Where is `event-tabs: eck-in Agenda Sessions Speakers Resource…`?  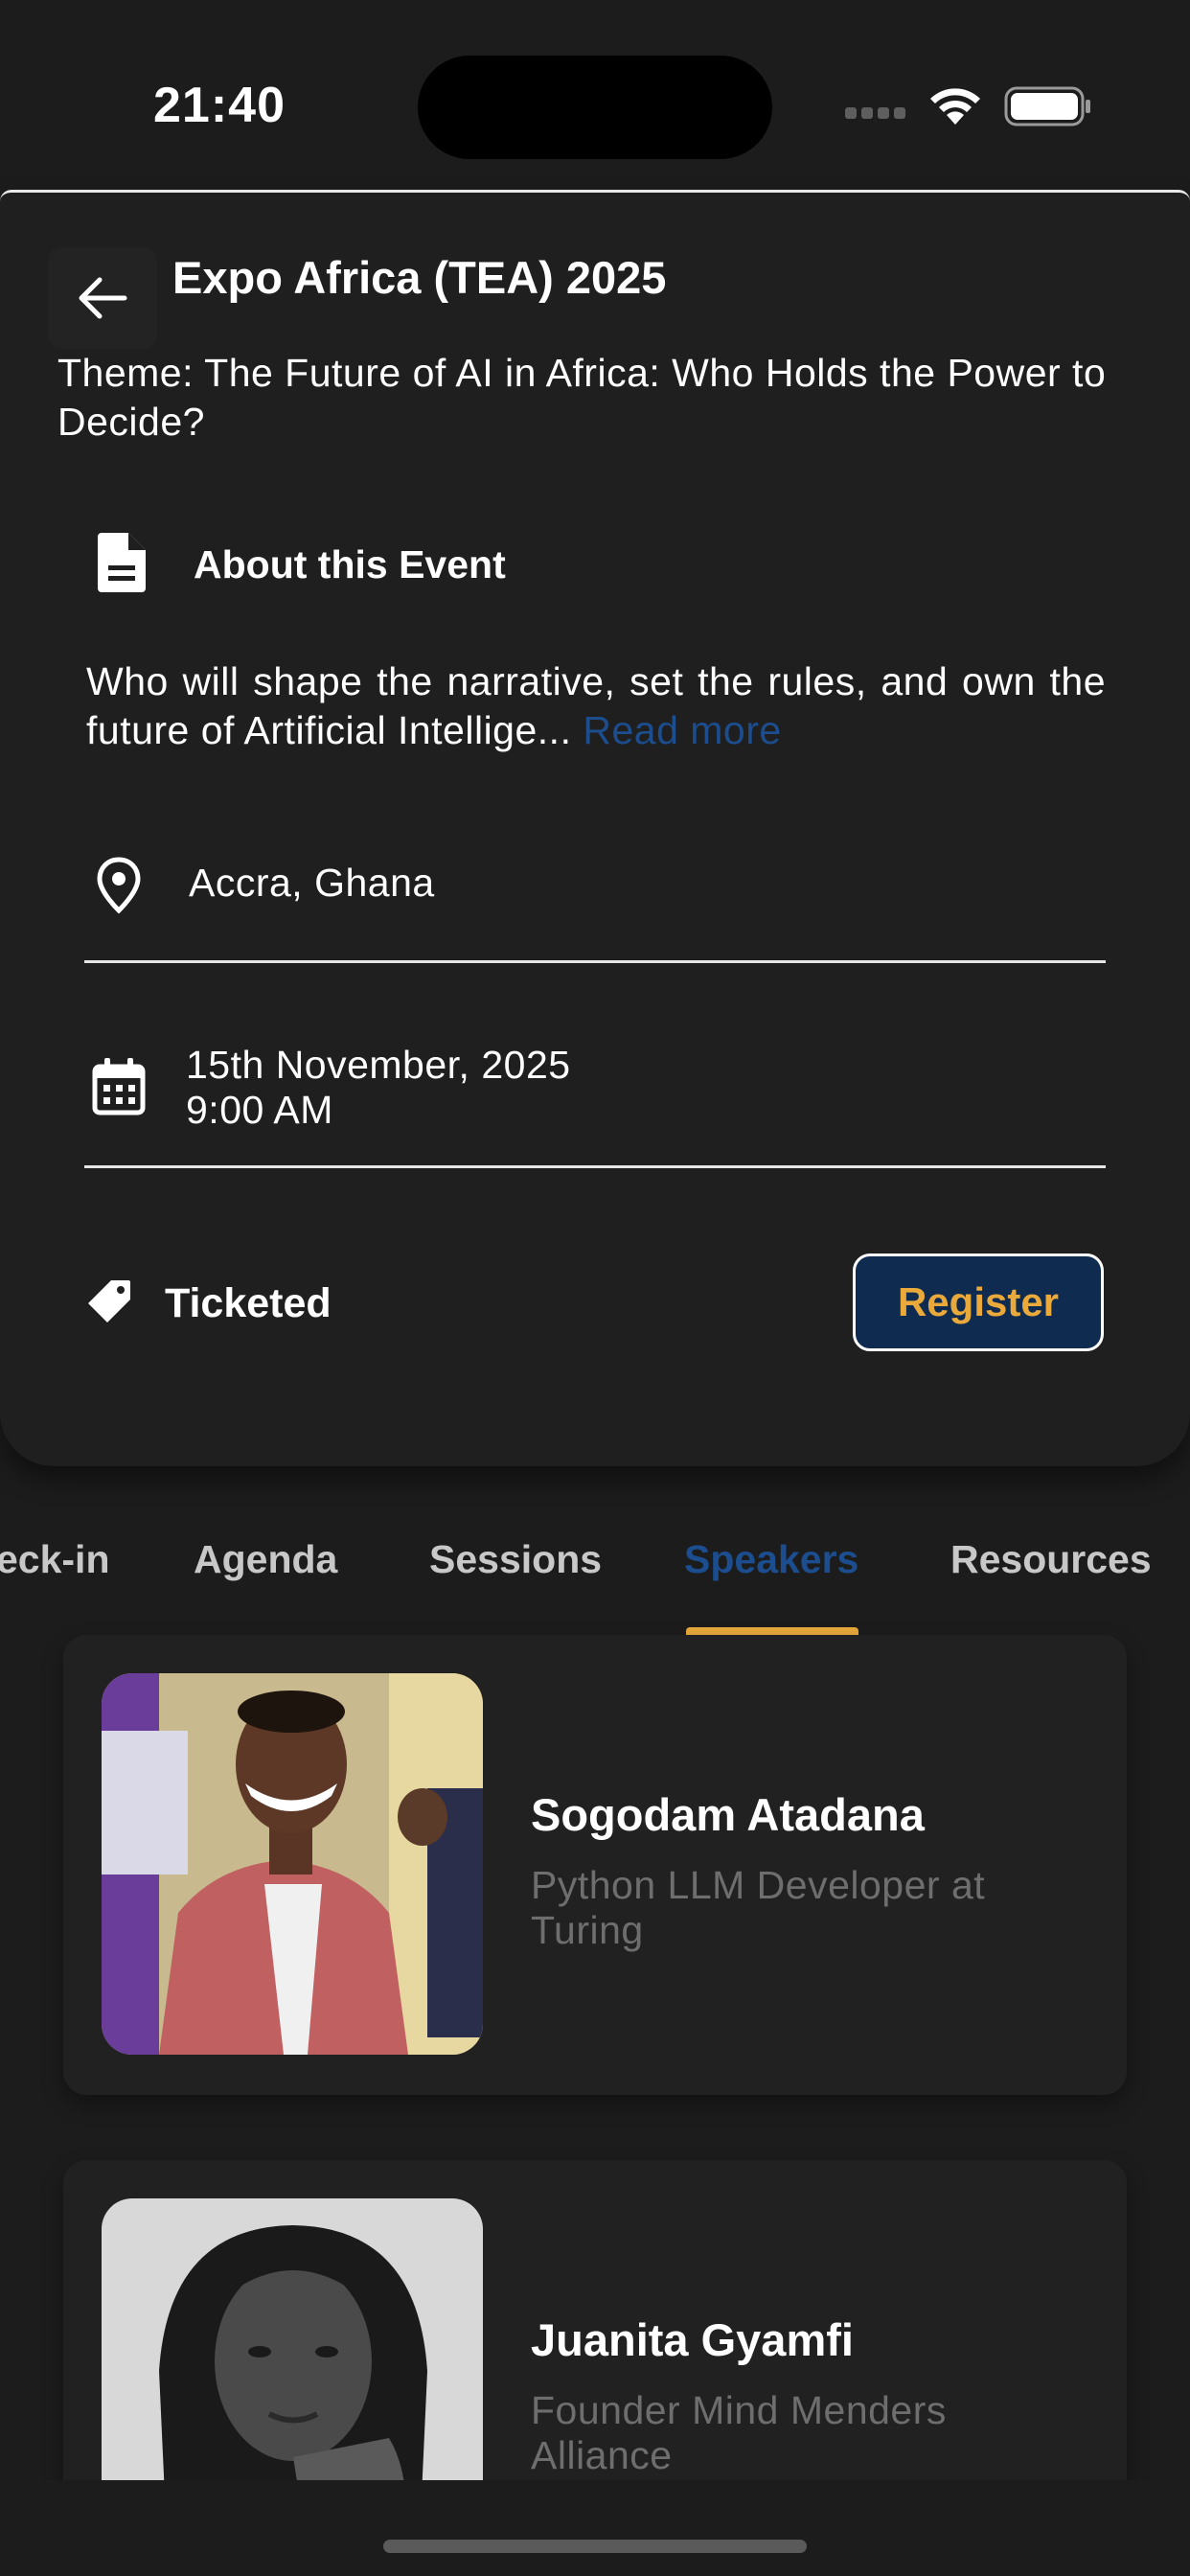
event-tabs: eck-in Agenda Sessions Speakers Resource… is located at coordinates (595, 1585).